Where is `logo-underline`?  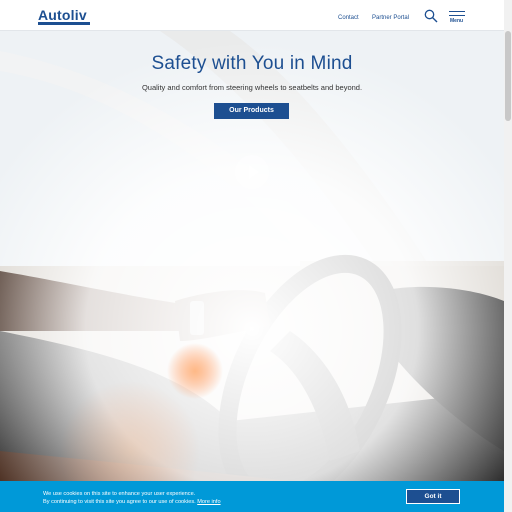 logo-underline is located at coordinates (64, 23).